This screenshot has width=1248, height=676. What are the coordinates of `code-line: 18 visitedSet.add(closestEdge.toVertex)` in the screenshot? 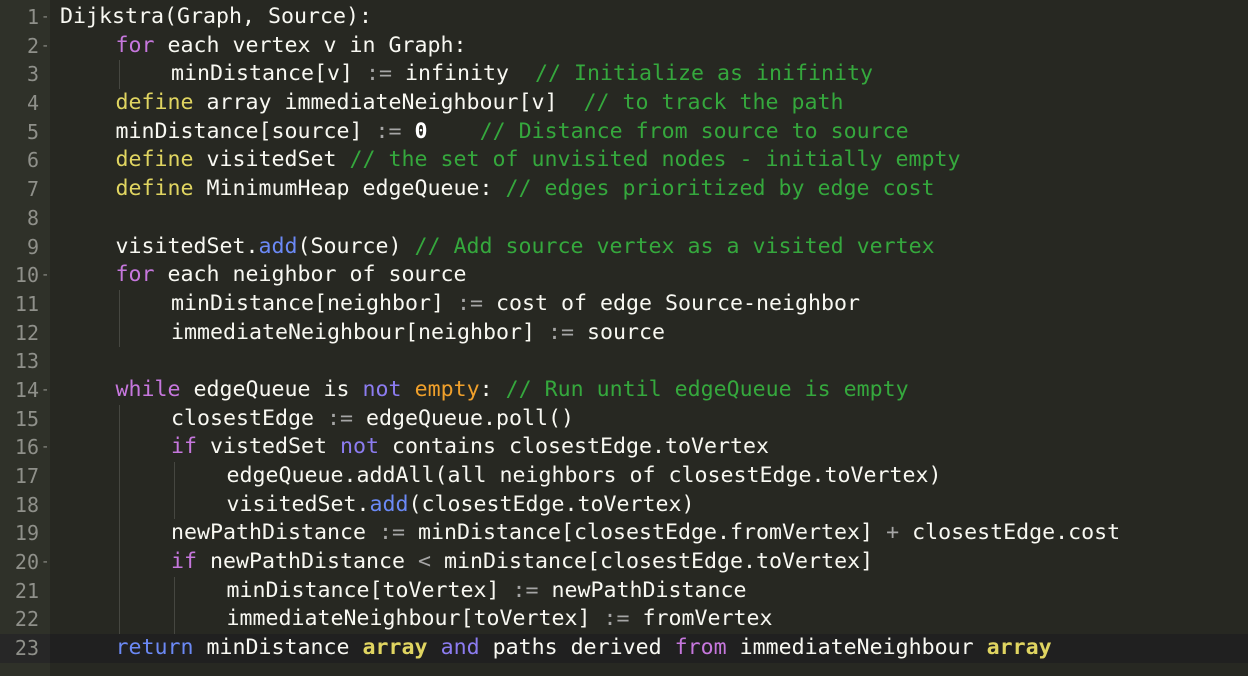 It's located at (624, 505).